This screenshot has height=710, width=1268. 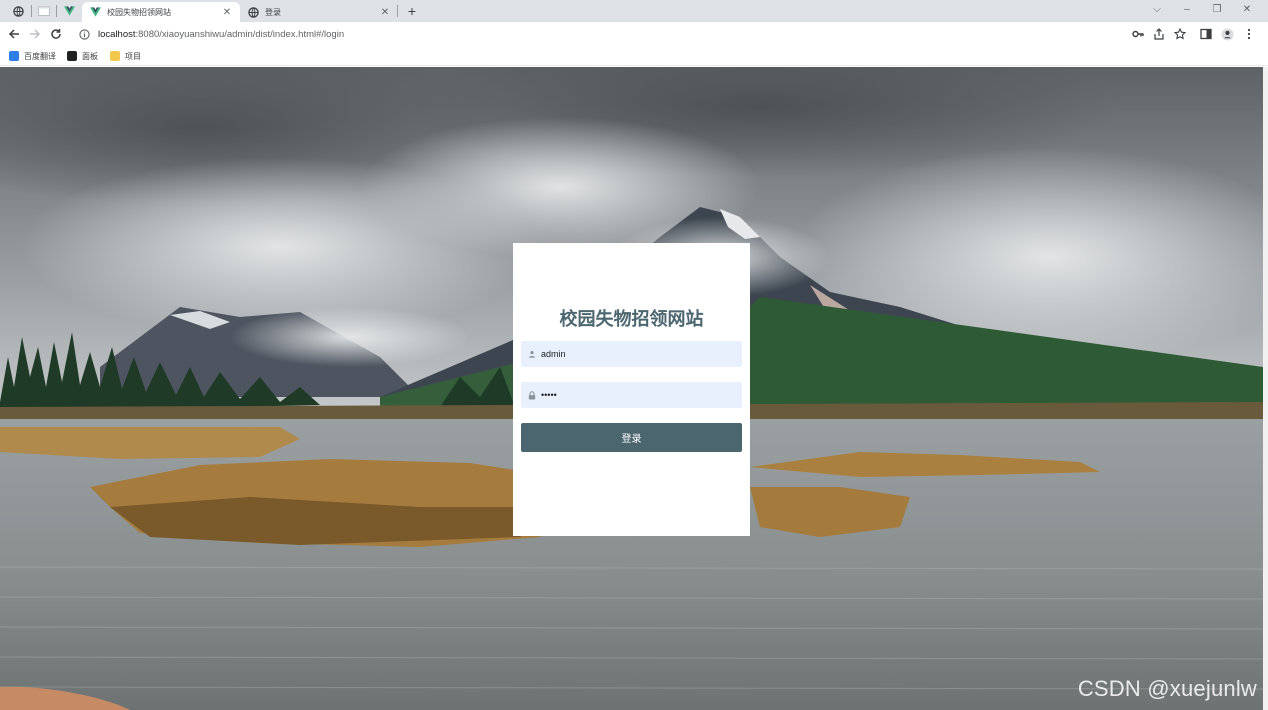 I want to click on pinned-tab-blank, so click(x=44, y=11).